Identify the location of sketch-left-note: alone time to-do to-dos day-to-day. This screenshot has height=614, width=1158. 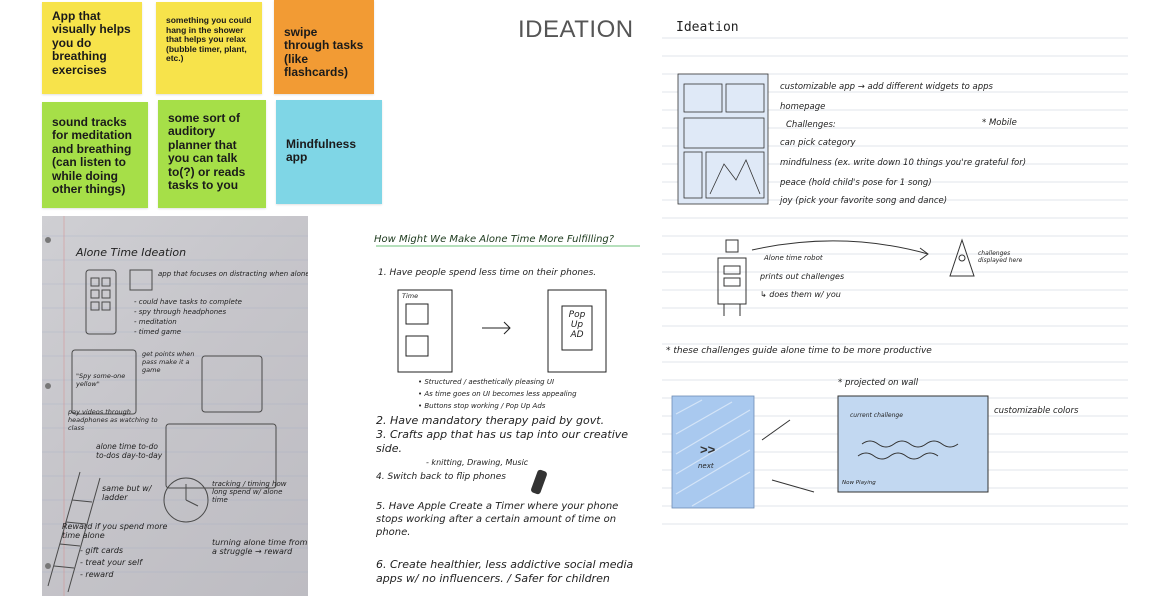
(129, 451).